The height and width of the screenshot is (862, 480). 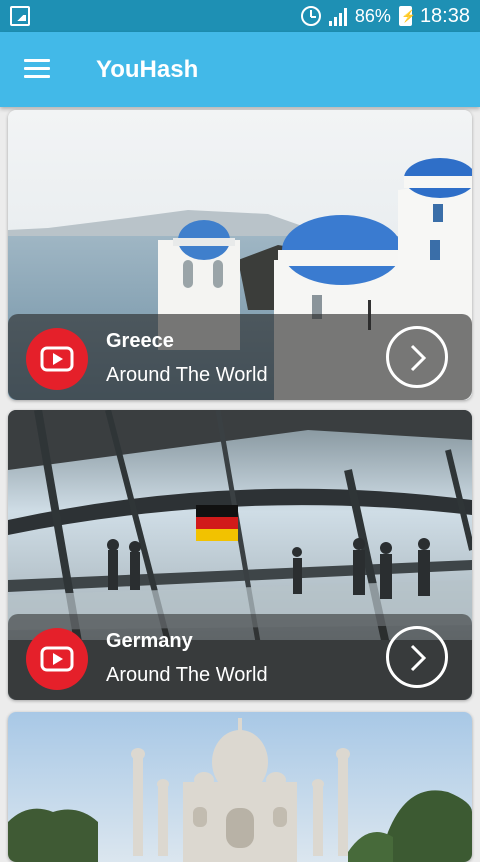 I want to click on card-caption: Germany Around The World, so click(x=240, y=657).